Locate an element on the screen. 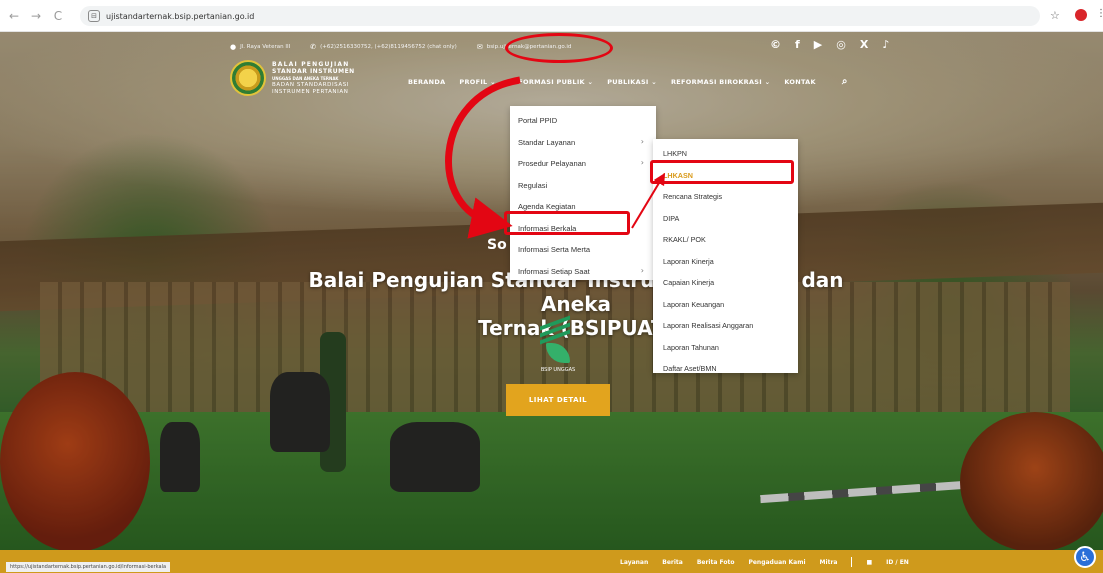 The height and width of the screenshot is (573, 1103). phone-icon: ✆ is located at coordinates (313, 47).